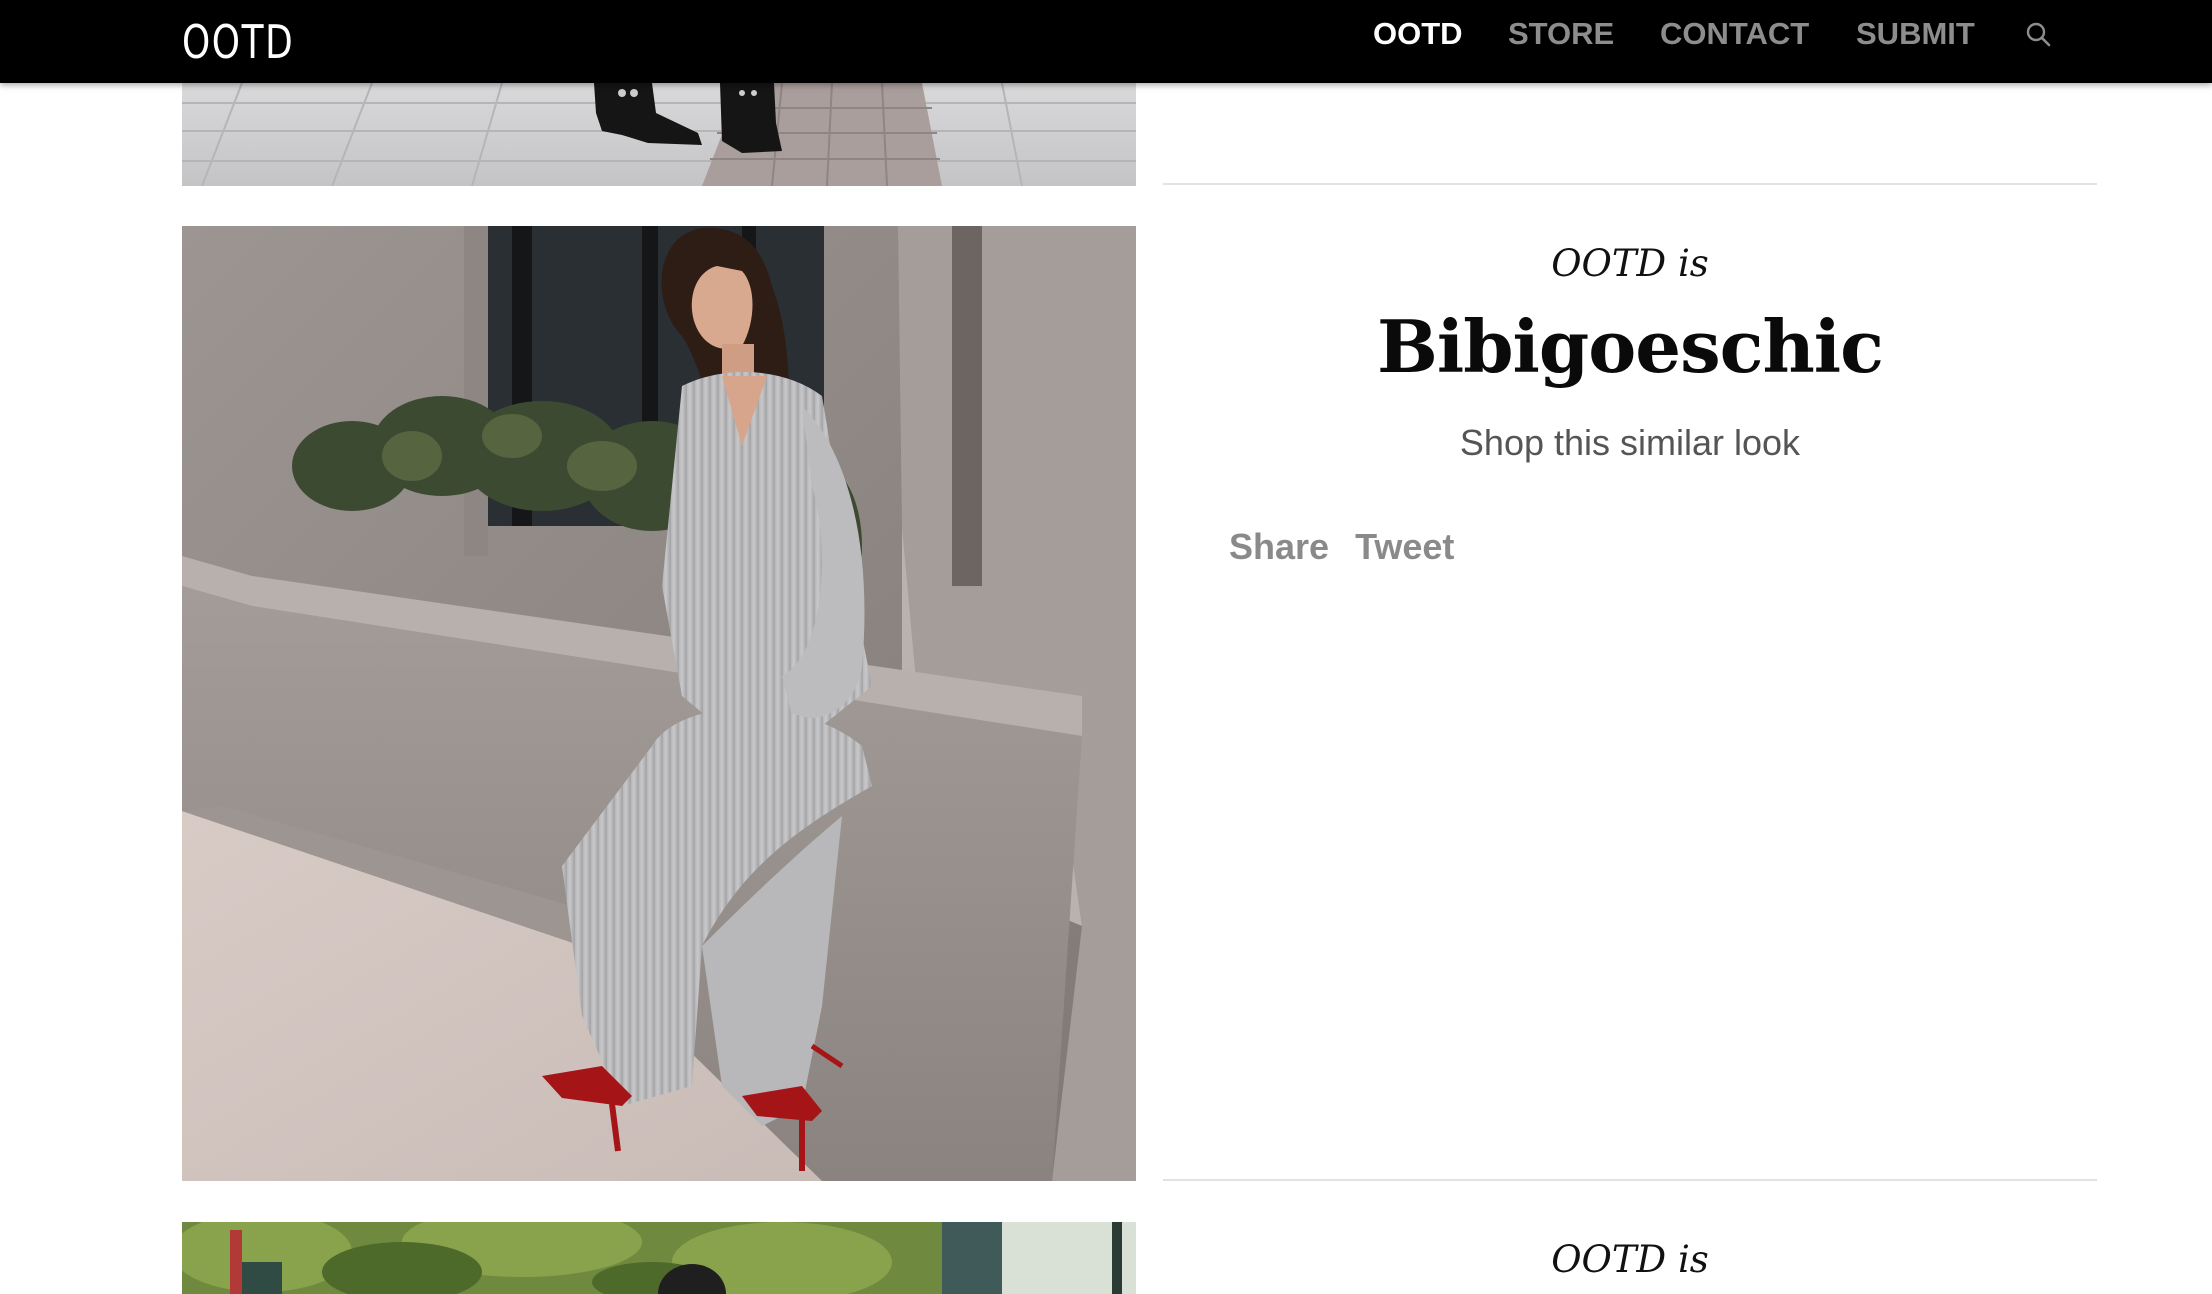 The image size is (2212, 1294). Describe the element at coordinates (1404, 547) in the screenshot. I see `tweet-button: Tweet` at that location.